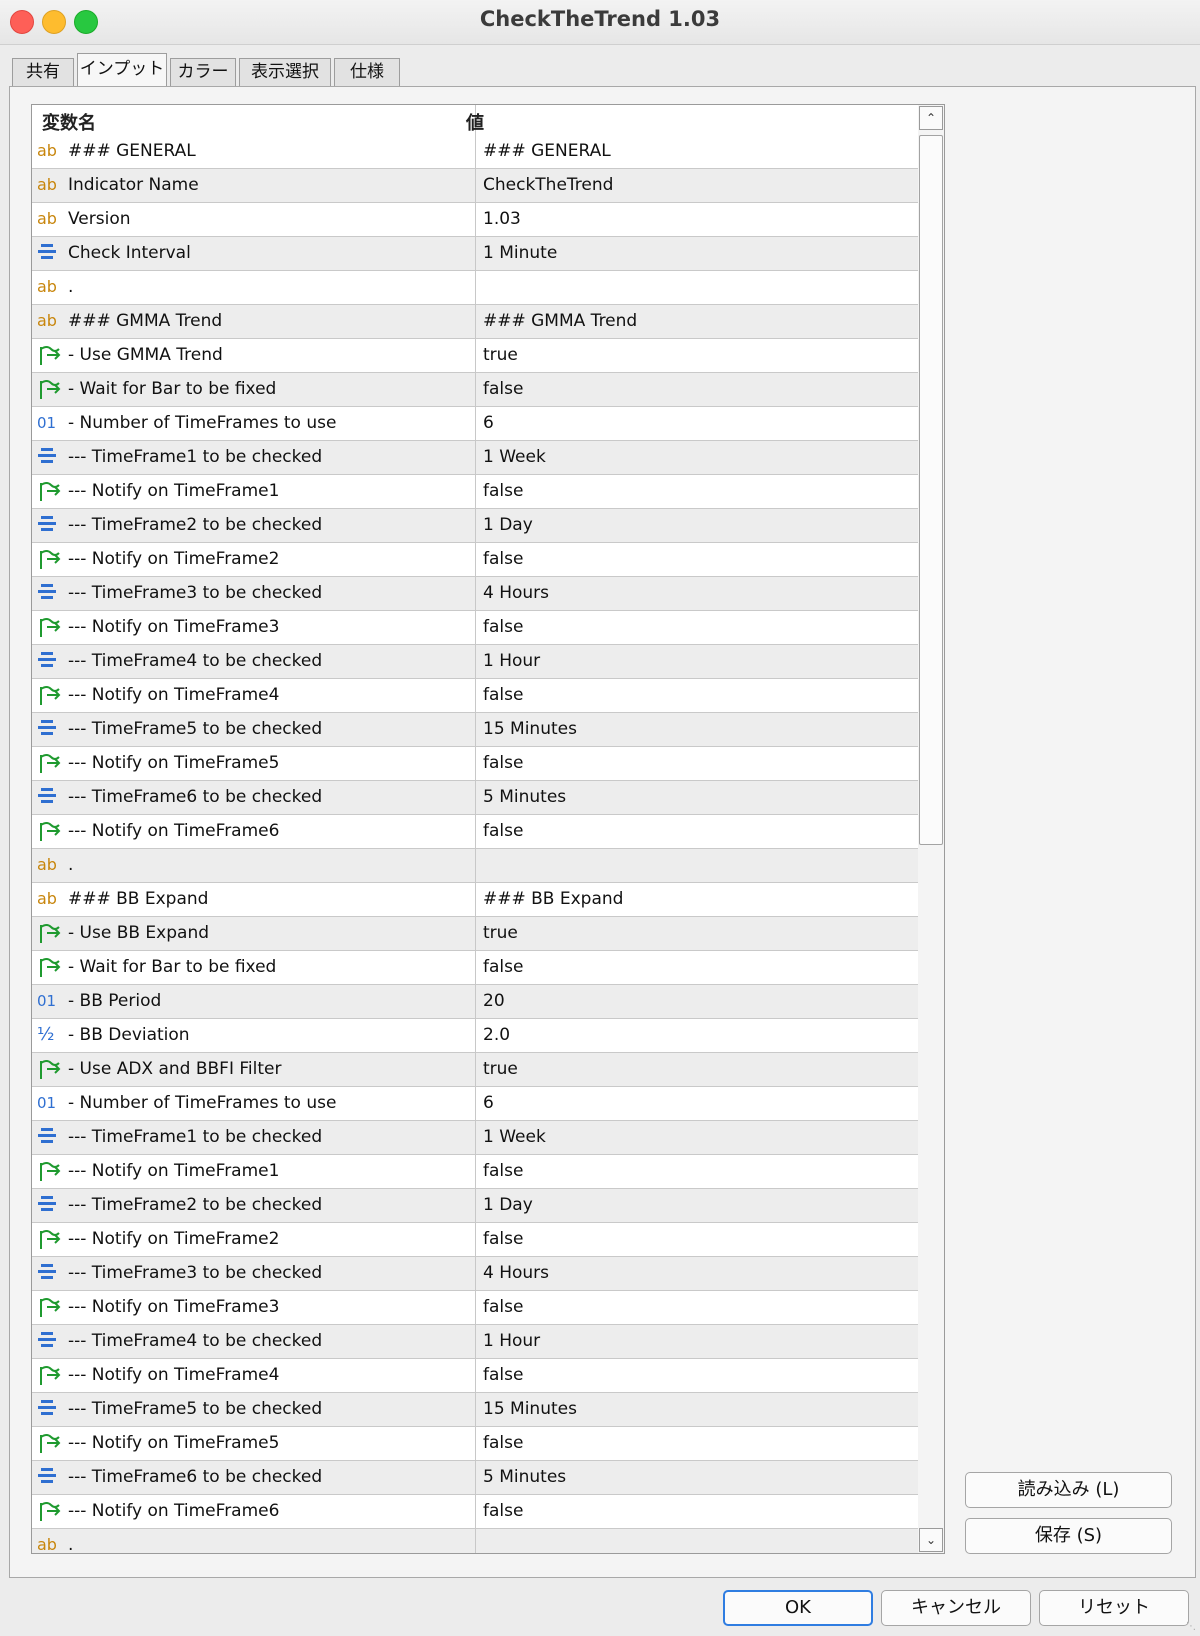  I want to click on tab-visualization: 表示選択, so click(285, 72).